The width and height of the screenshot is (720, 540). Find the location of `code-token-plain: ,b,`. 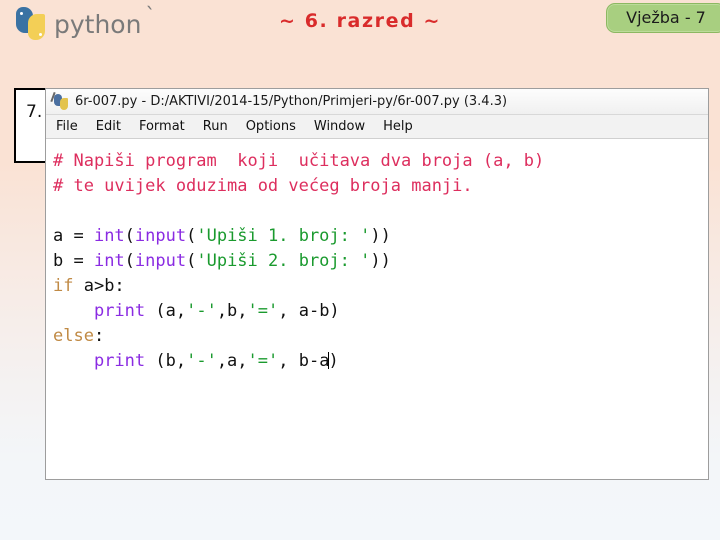

code-token-plain: ,b, is located at coordinates (232, 311).